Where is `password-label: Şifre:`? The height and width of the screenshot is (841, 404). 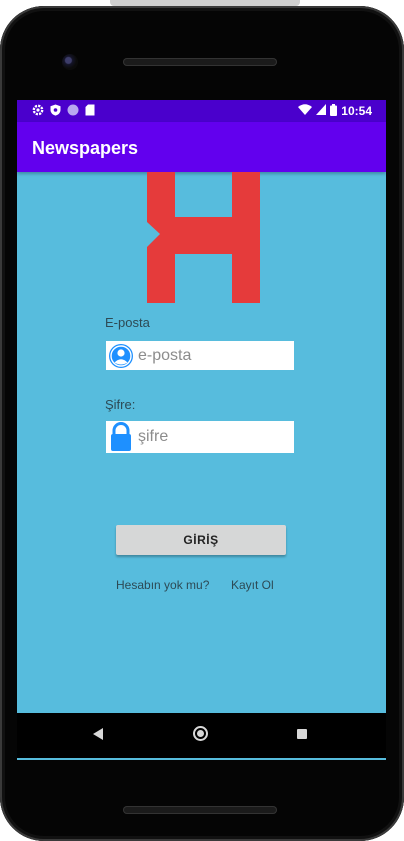
password-label: Şifre: is located at coordinates (120, 404).